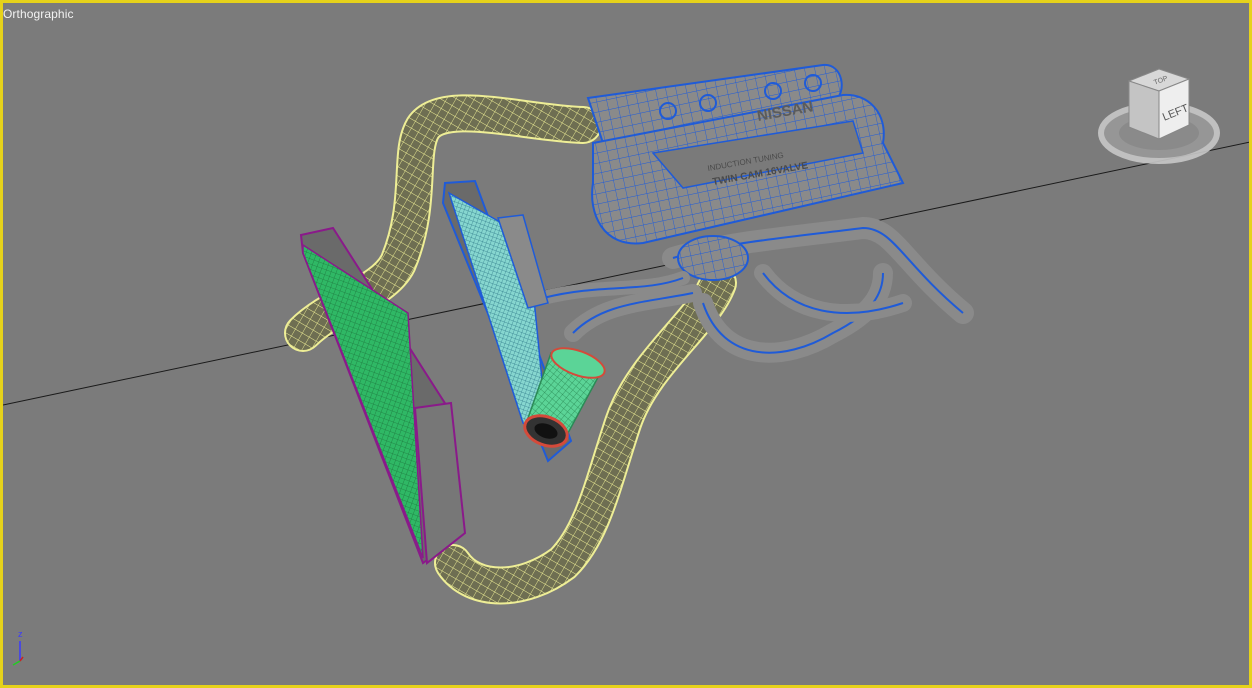 Image resolution: width=1252 pixels, height=688 pixels. I want to click on z-axis-label: z, so click(20, 634).